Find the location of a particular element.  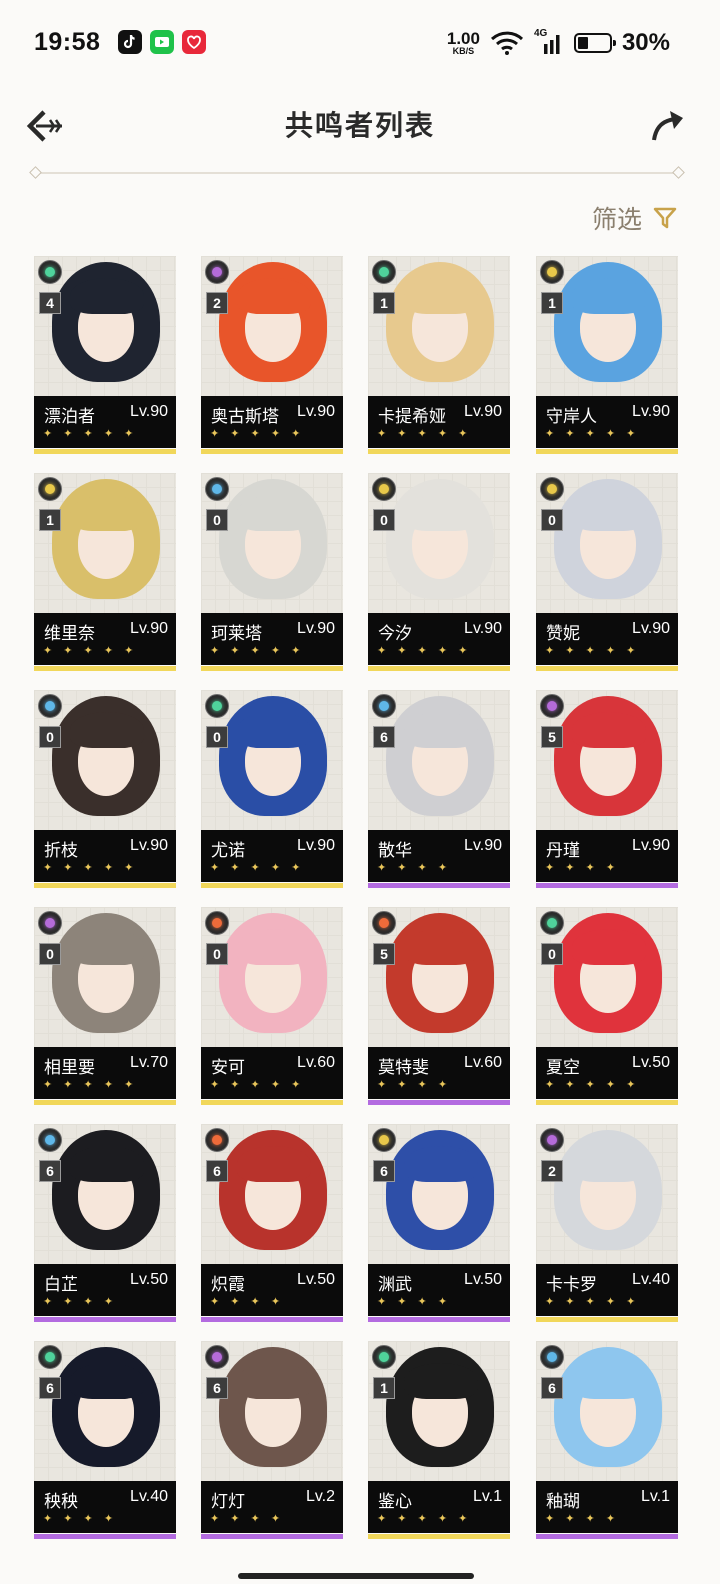

character-name: 漂泊者 is located at coordinates (69, 416).